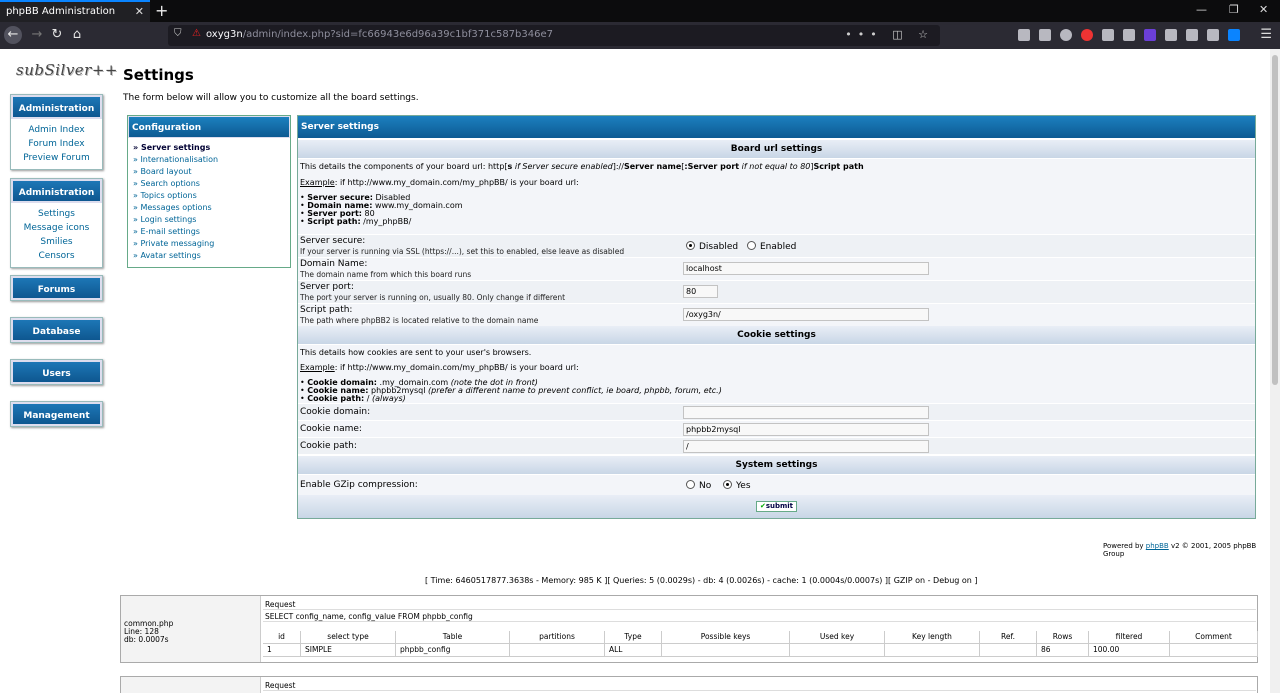 The height and width of the screenshot is (693, 1280). I want to click on ublock-icon, so click(1087, 35).